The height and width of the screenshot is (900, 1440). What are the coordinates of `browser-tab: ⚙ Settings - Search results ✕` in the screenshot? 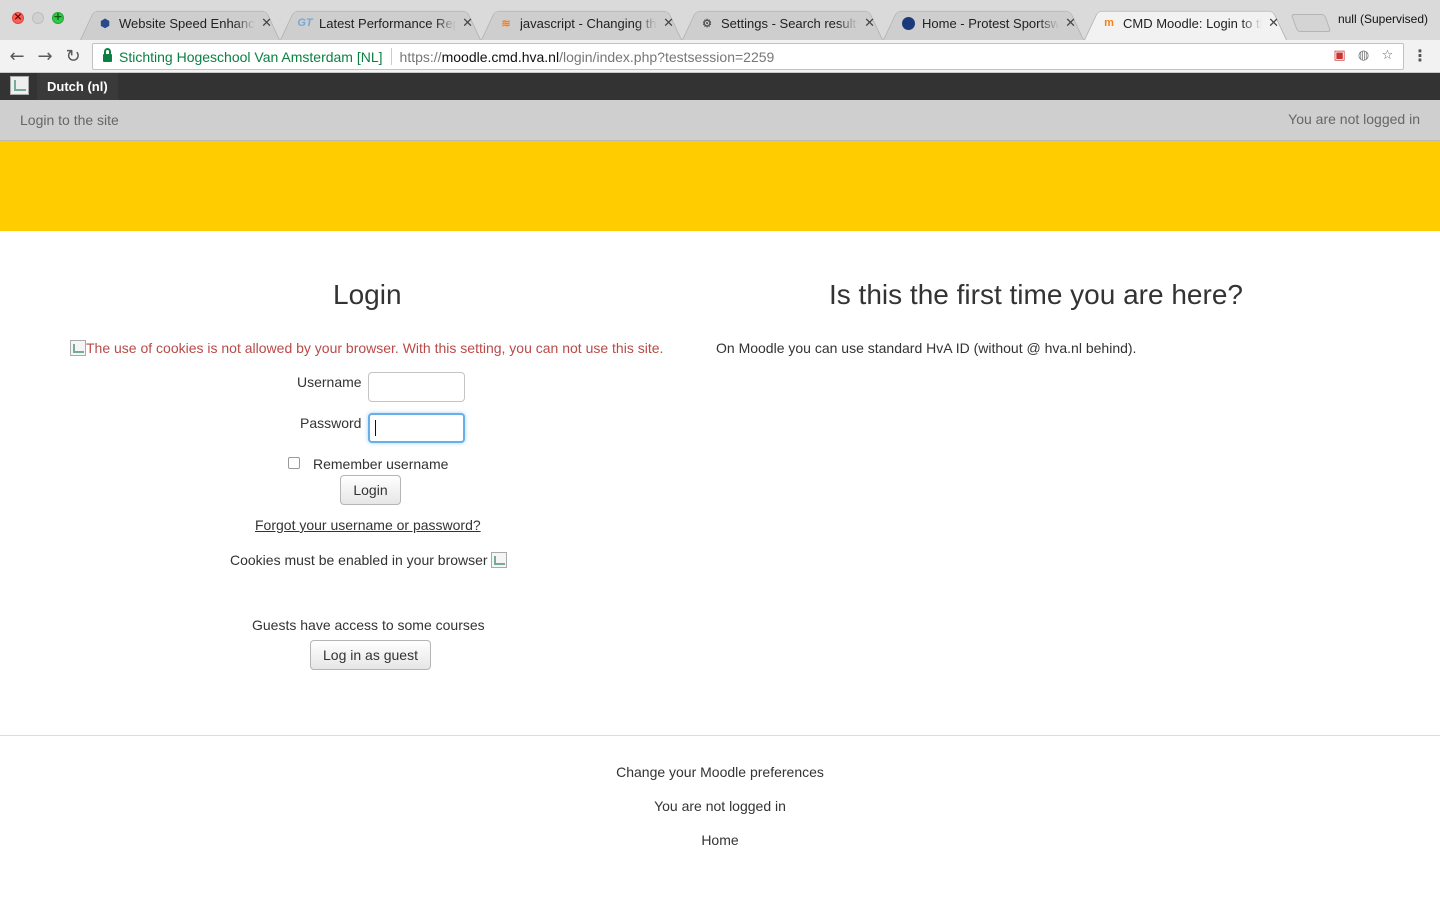 It's located at (782, 23).